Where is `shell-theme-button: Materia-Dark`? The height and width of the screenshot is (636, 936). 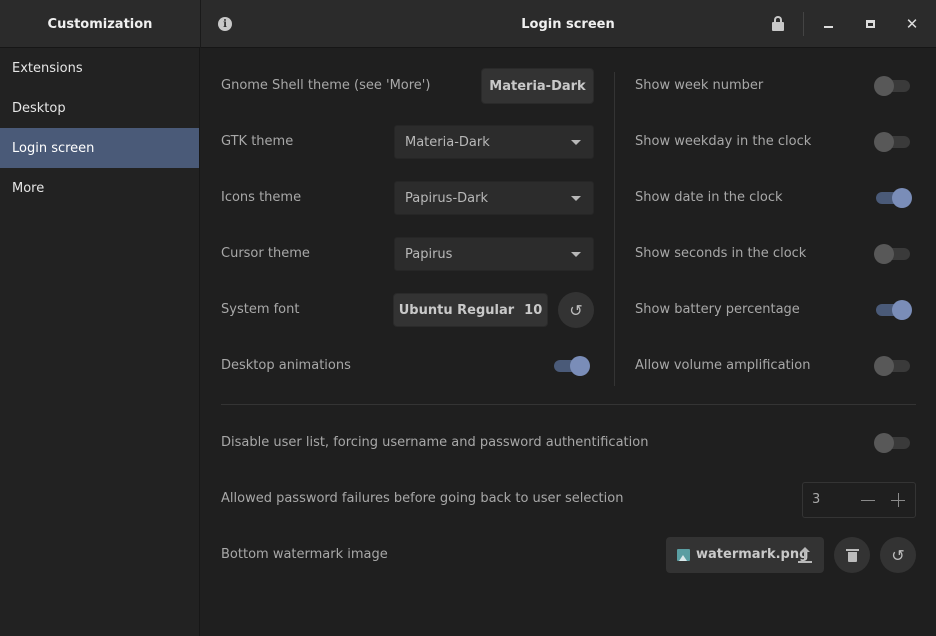
shell-theme-button: Materia-Dark is located at coordinates (537, 86).